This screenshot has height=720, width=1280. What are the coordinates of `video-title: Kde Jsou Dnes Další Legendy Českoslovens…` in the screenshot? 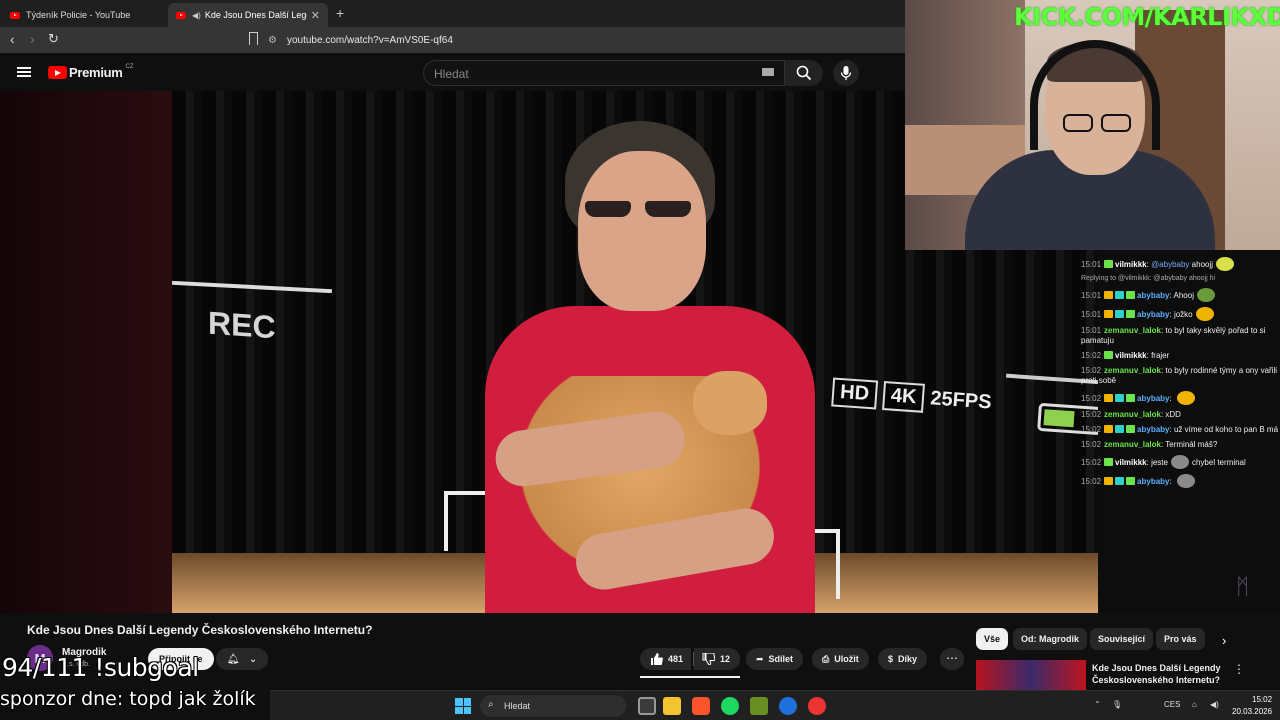 It's located at (200, 630).